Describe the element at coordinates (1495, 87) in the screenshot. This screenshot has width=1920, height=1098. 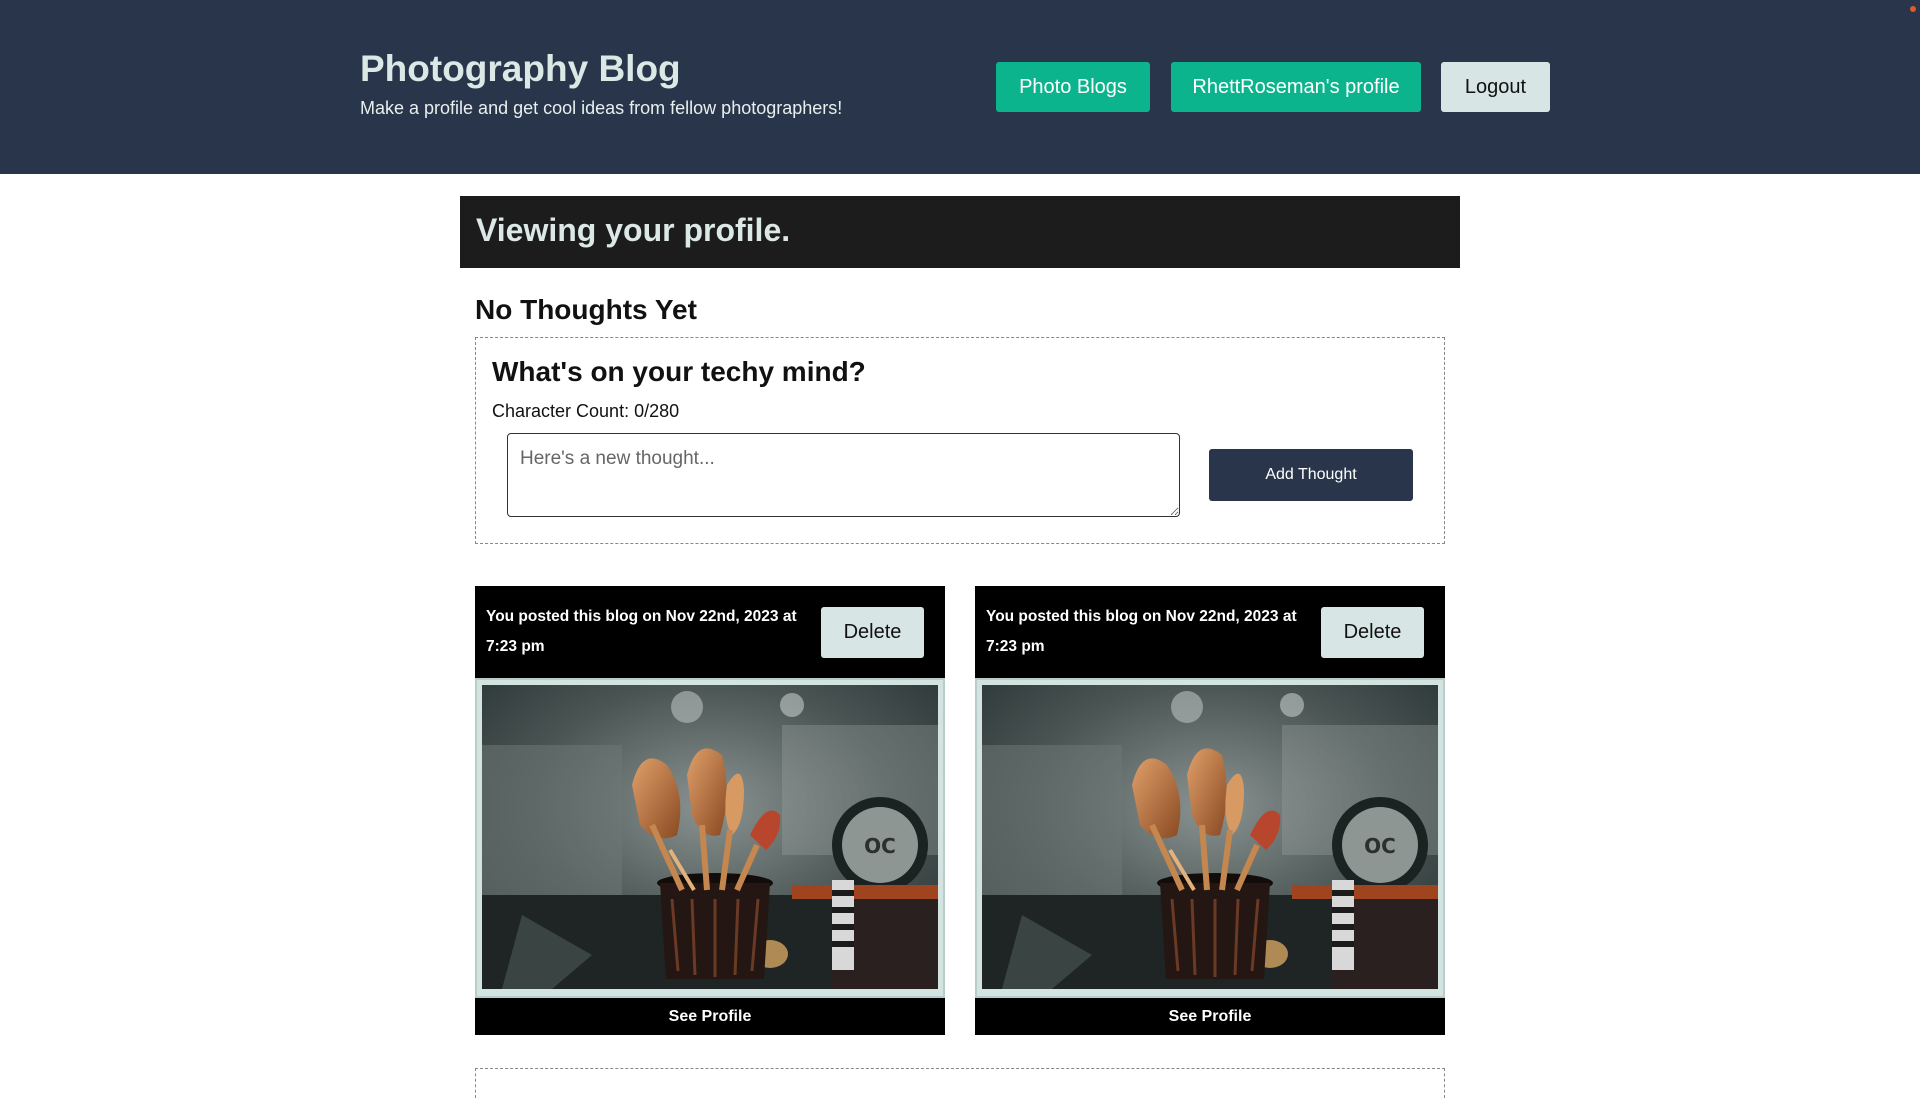
I see `logout-button: Logout` at that location.